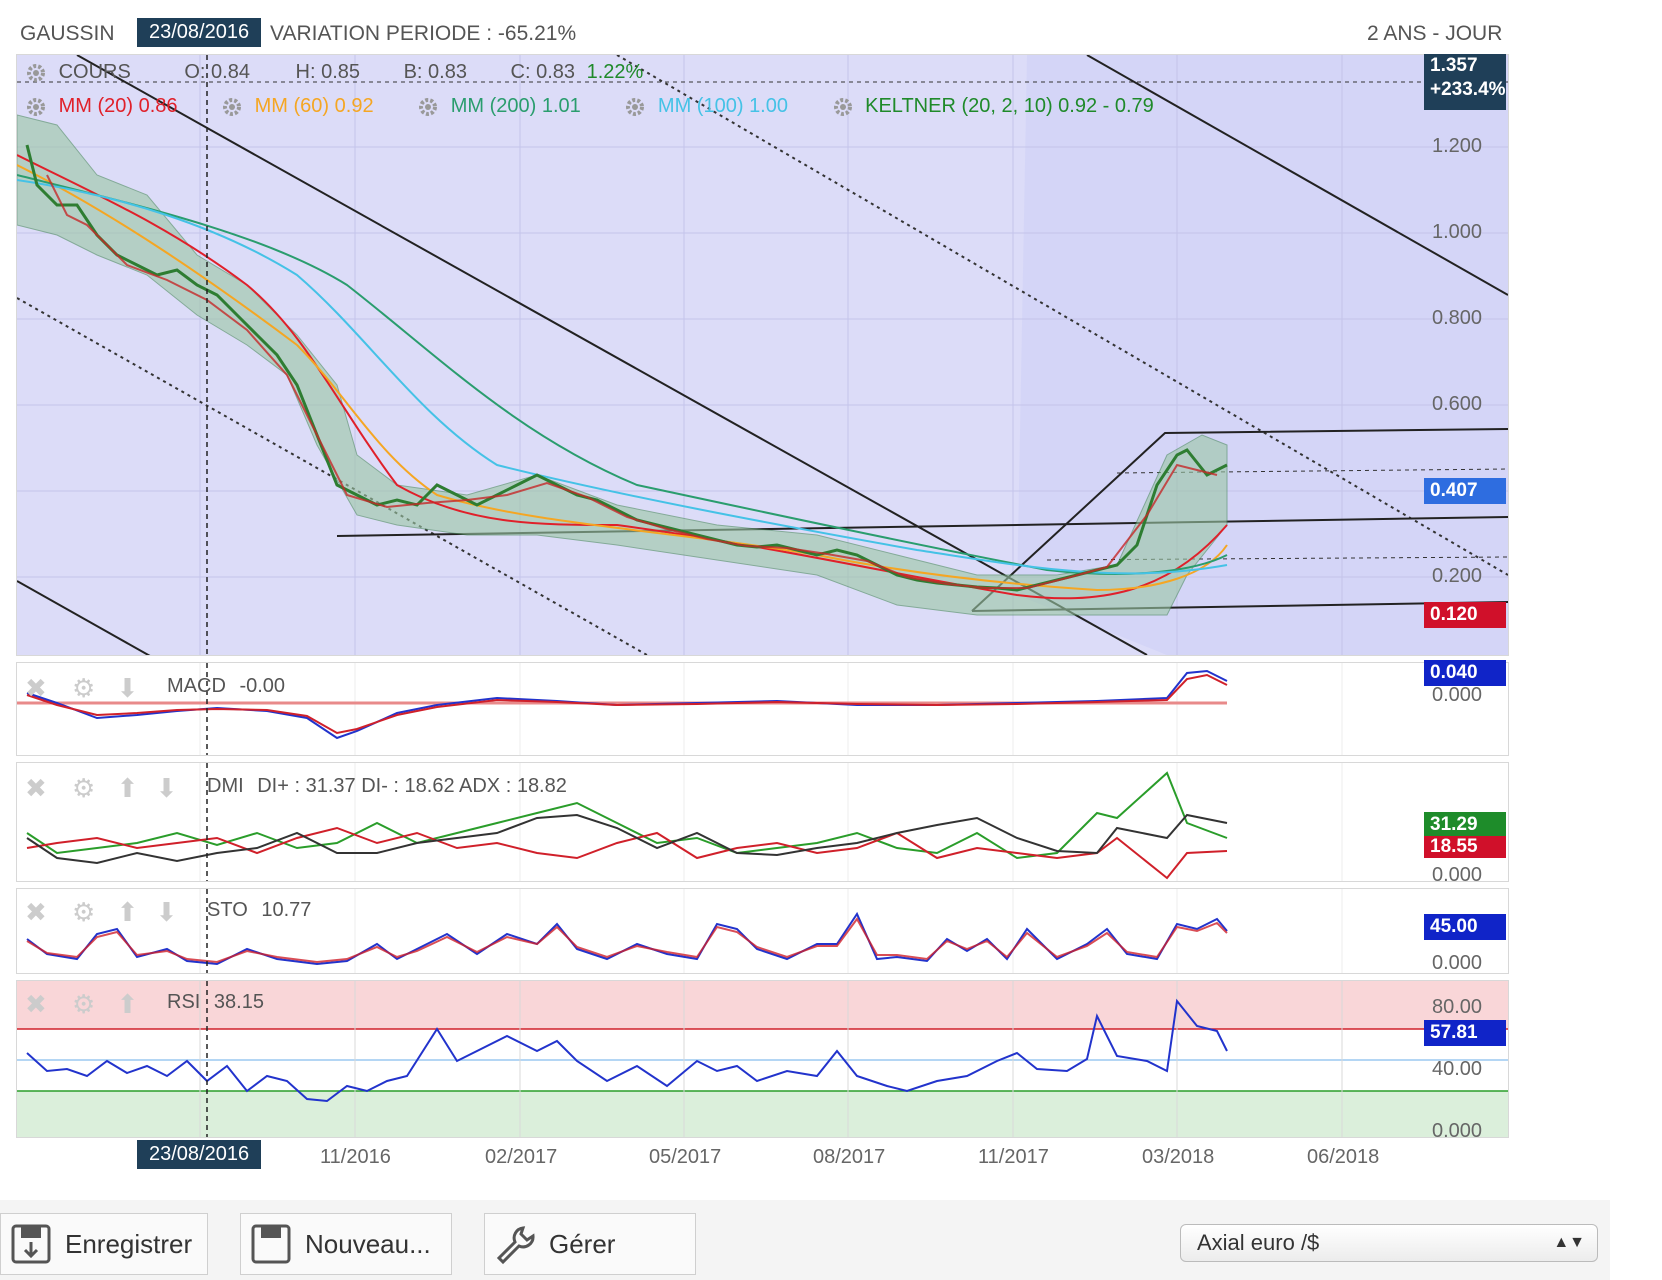  I want to click on macd-controls: ✖ ⚙ ⬇, so click(81, 688).